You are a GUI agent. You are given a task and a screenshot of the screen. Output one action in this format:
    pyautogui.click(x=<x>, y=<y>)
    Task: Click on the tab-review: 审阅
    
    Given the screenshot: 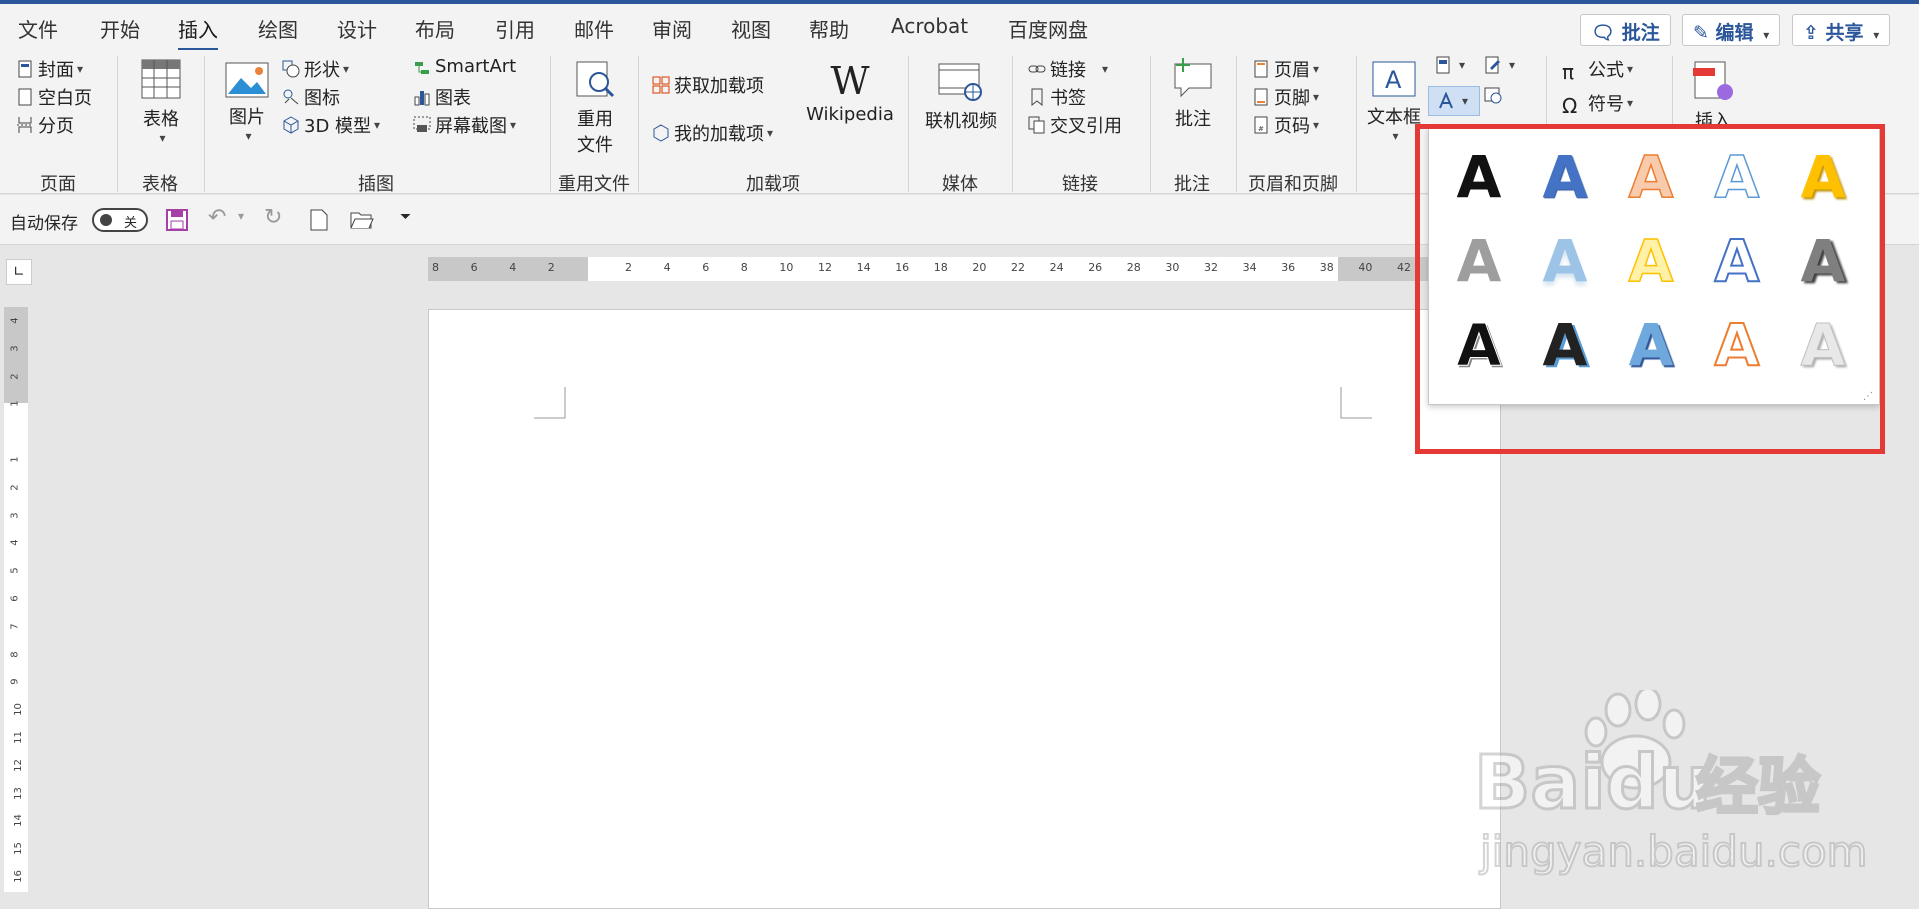 What is the action you would take?
    pyautogui.click(x=672, y=28)
    